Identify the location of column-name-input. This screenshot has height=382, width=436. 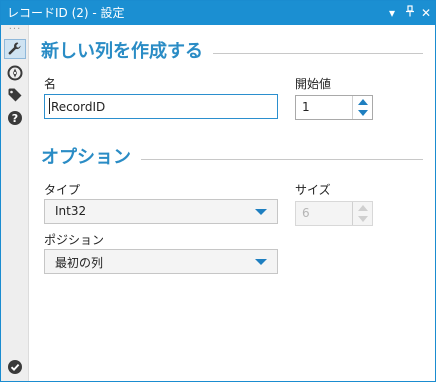
(161, 106).